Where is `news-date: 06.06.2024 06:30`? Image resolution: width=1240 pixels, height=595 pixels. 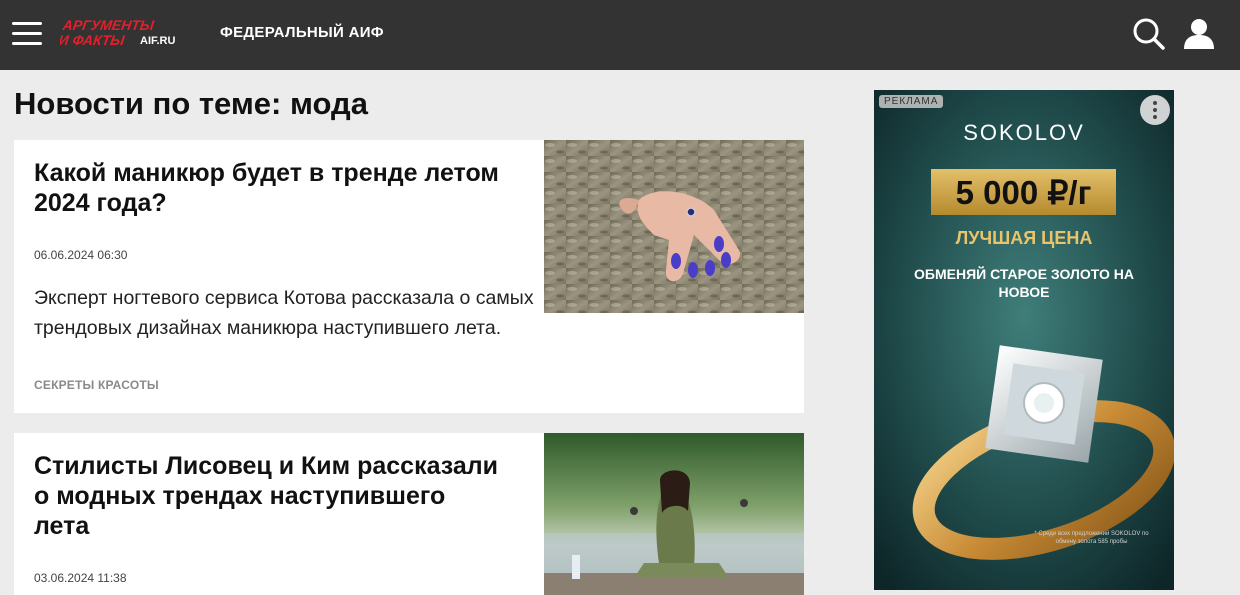 news-date: 06.06.2024 06:30 is located at coordinates (81, 255).